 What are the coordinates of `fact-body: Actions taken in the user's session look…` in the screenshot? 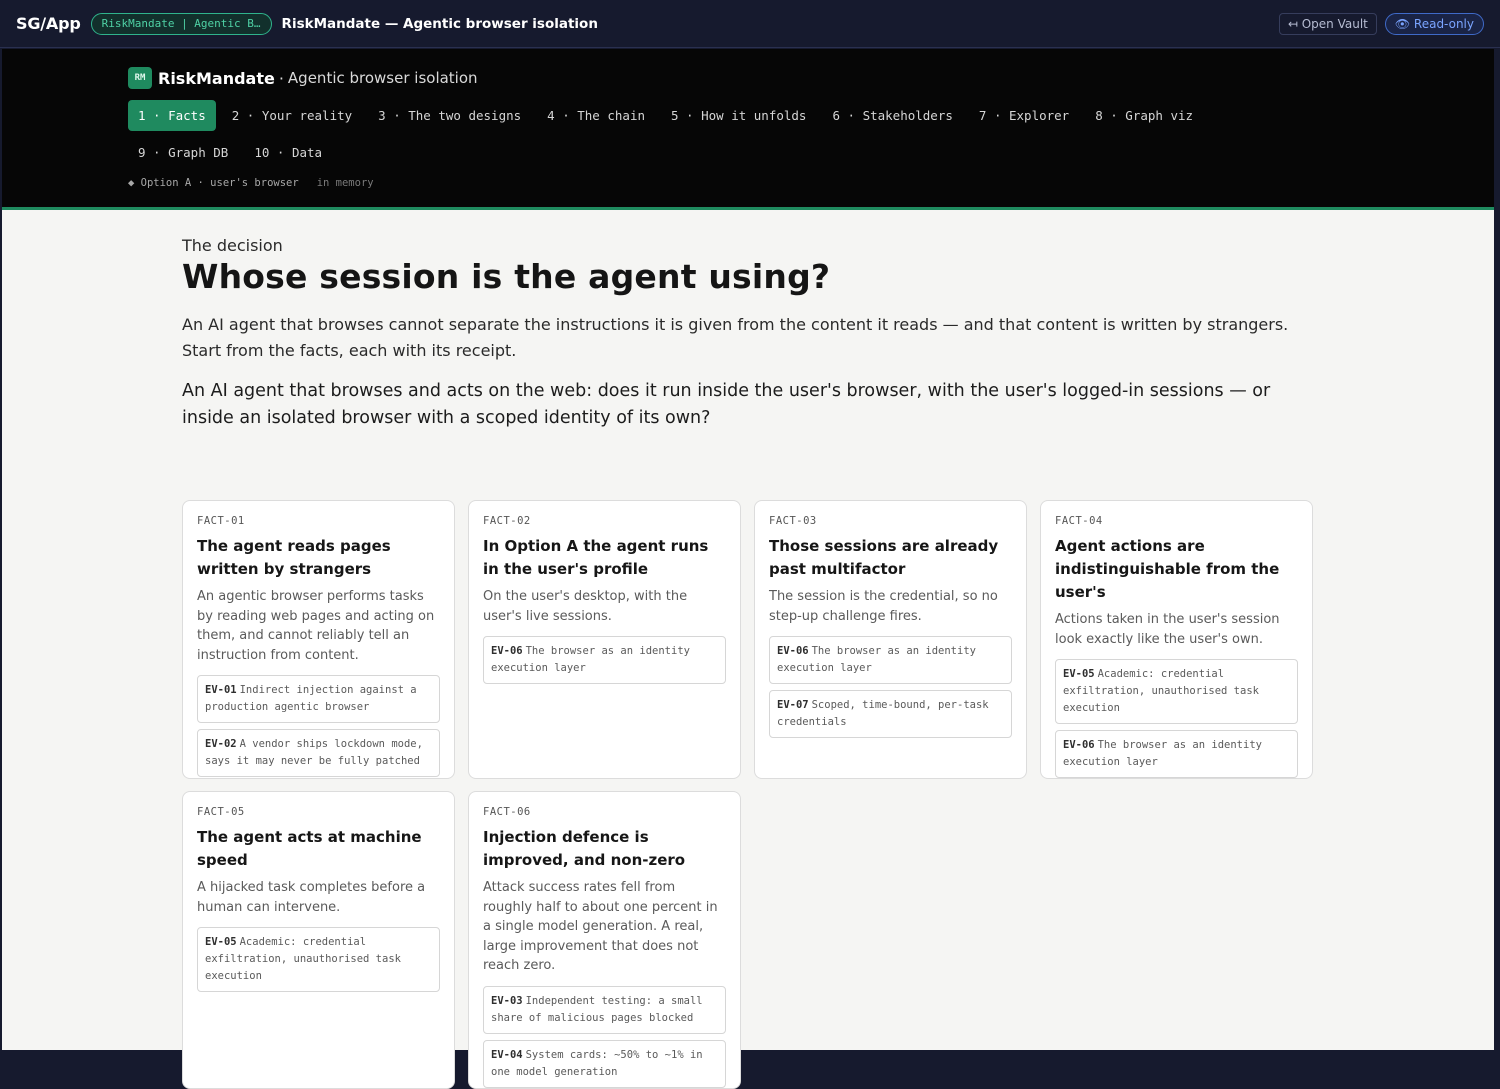 It's located at (1167, 629).